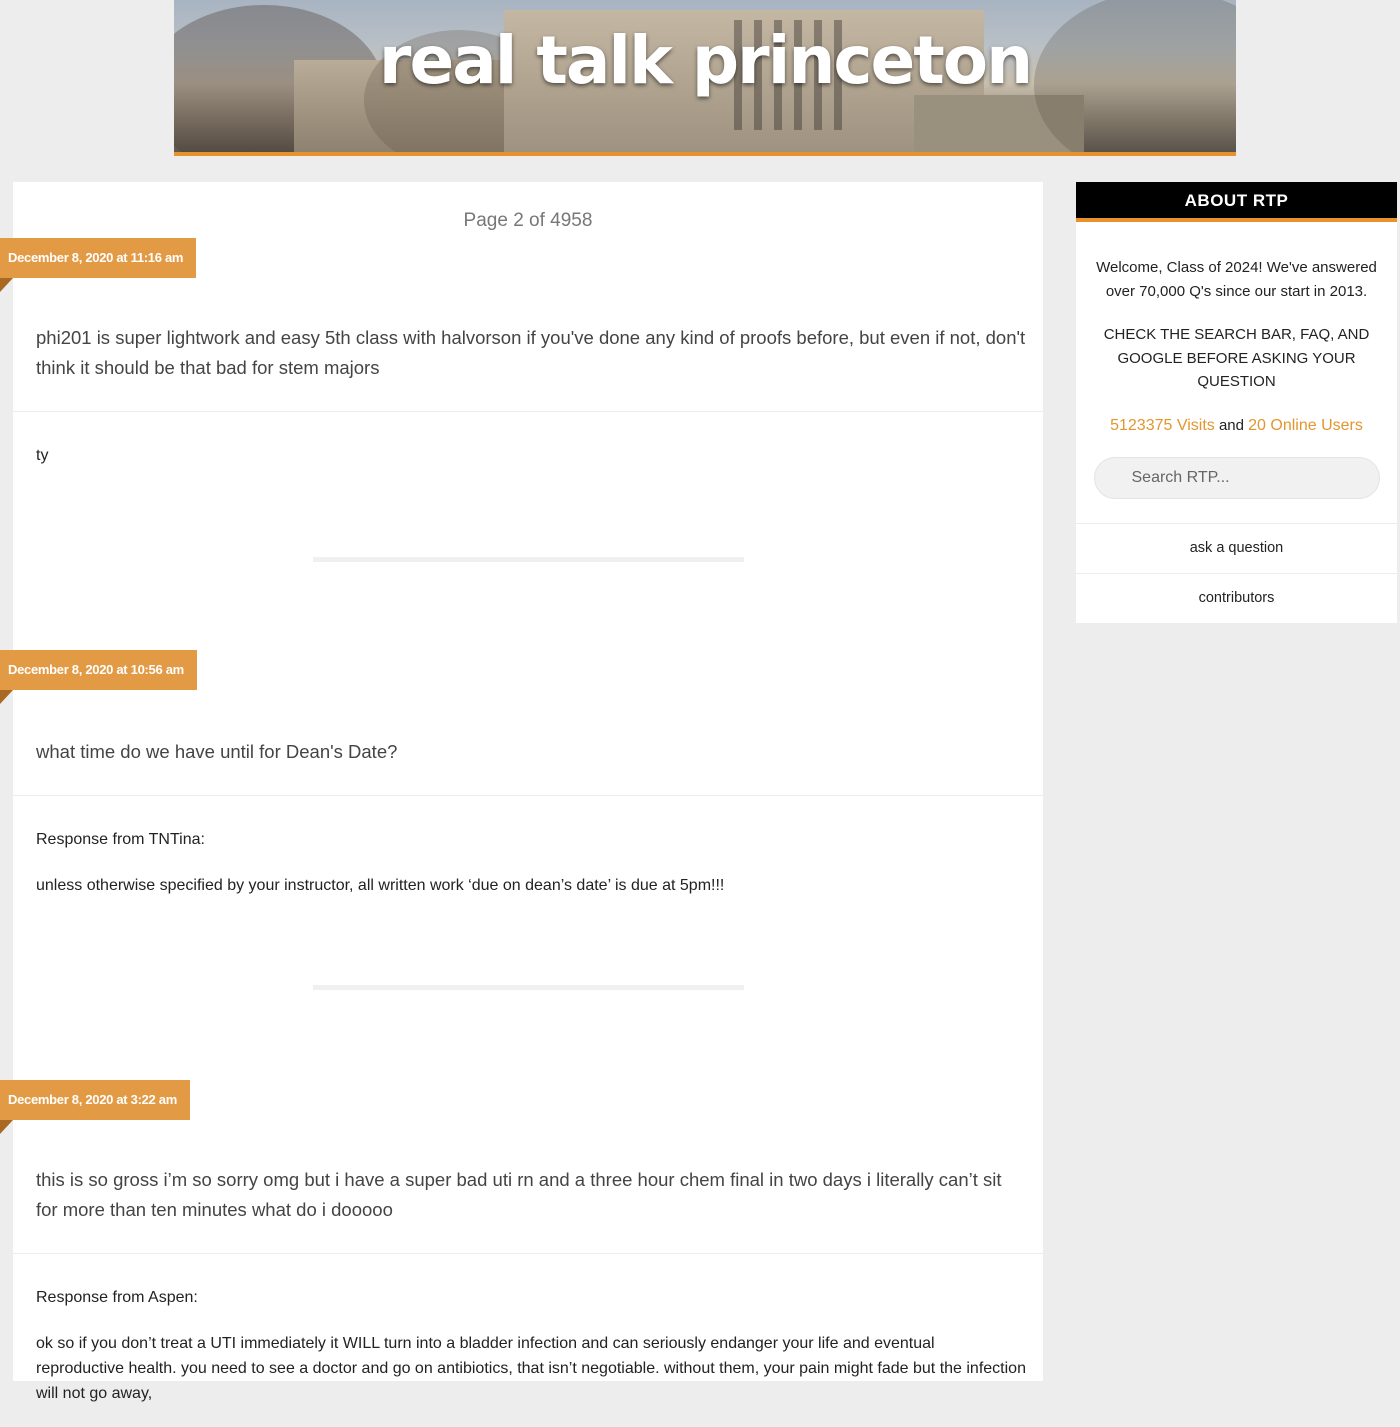  I want to click on ask-question-link: ask a question, so click(1236, 548).